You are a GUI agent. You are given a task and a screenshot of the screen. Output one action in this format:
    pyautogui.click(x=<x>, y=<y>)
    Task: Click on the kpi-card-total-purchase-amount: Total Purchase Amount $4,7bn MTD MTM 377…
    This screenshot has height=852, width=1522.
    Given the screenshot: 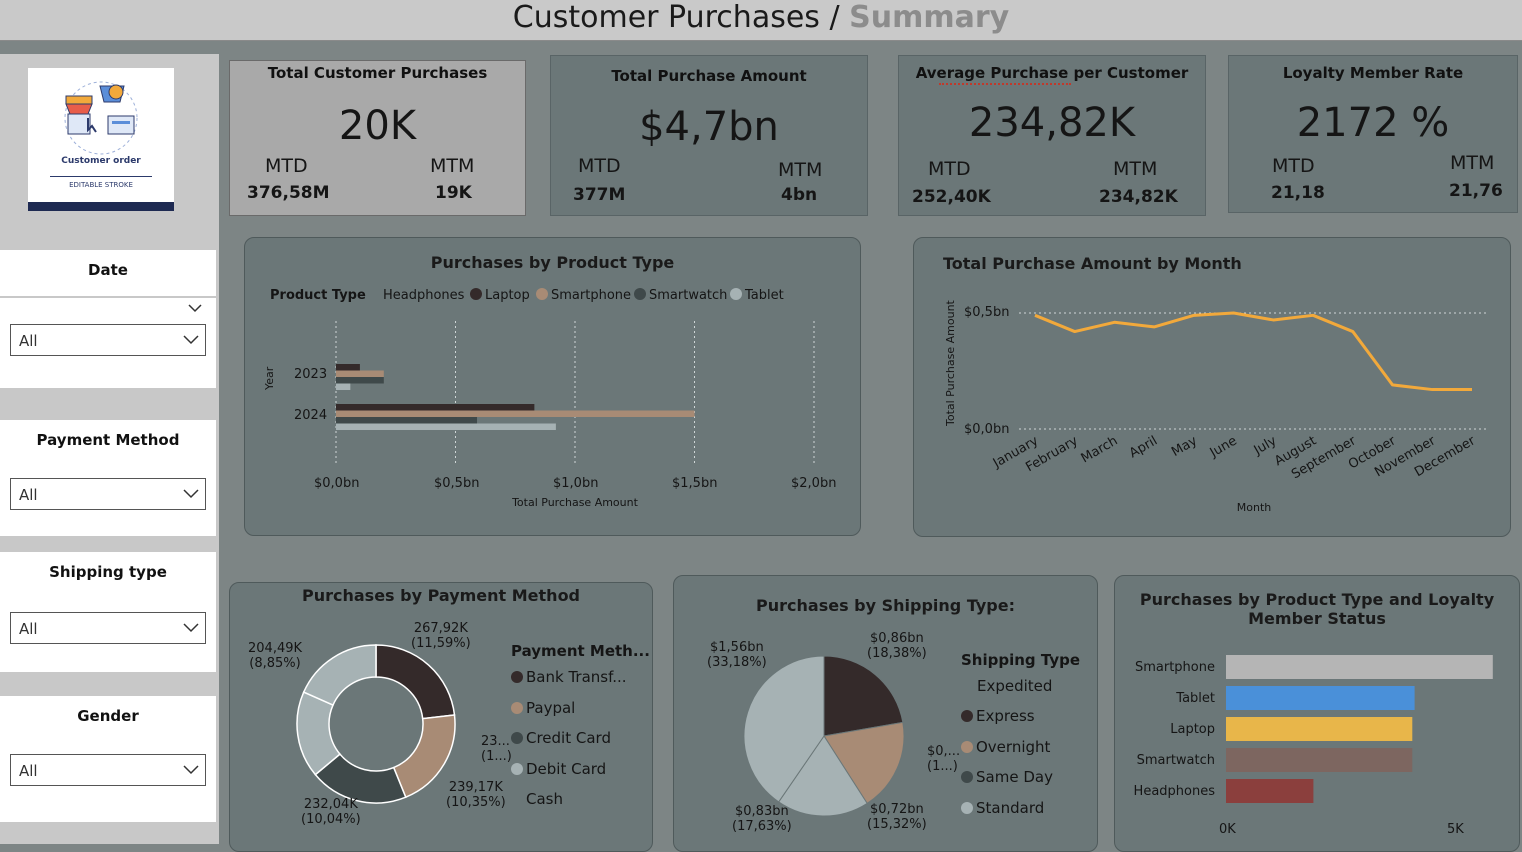 What is the action you would take?
    pyautogui.click(x=709, y=135)
    